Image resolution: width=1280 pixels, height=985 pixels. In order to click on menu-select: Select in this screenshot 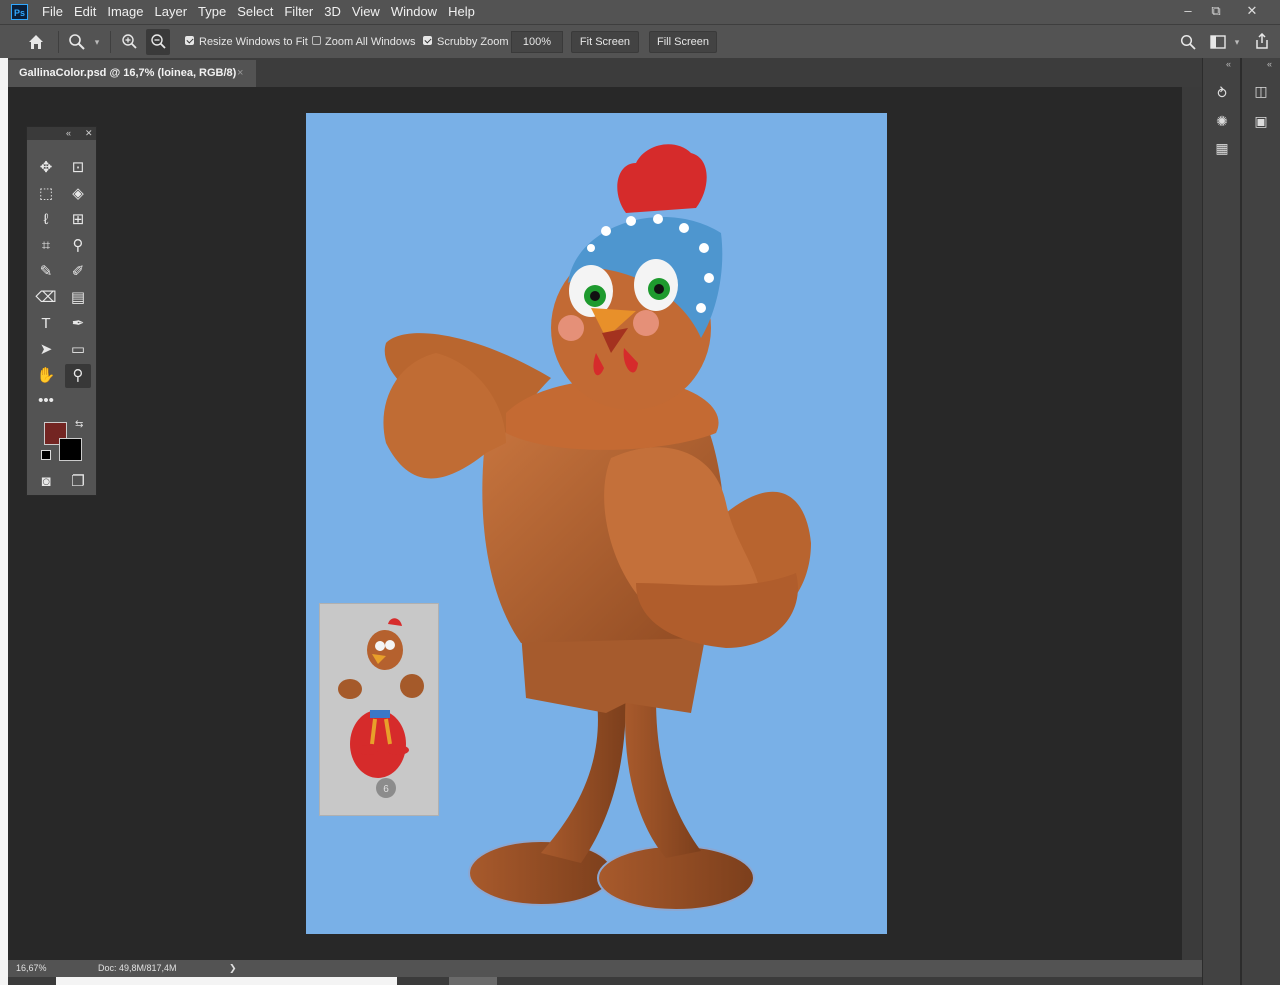, I will do `click(255, 12)`.